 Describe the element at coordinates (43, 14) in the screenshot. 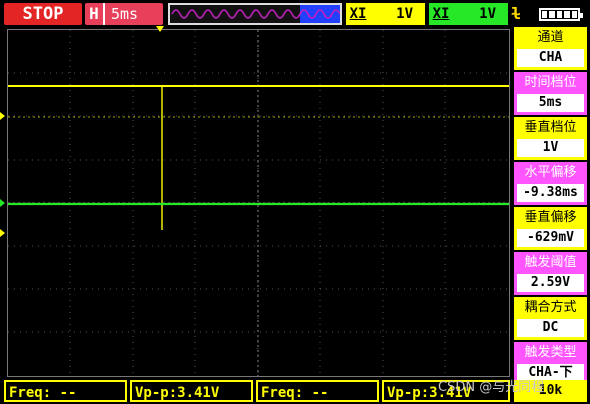

I see `run-stop-button: STOP` at that location.